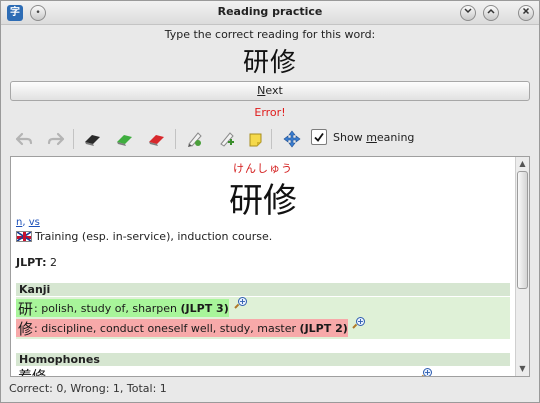 Image resolution: width=540 pixels, height=403 pixels. Describe the element at coordinates (526, 13) in the screenshot. I see `close-icon` at that location.